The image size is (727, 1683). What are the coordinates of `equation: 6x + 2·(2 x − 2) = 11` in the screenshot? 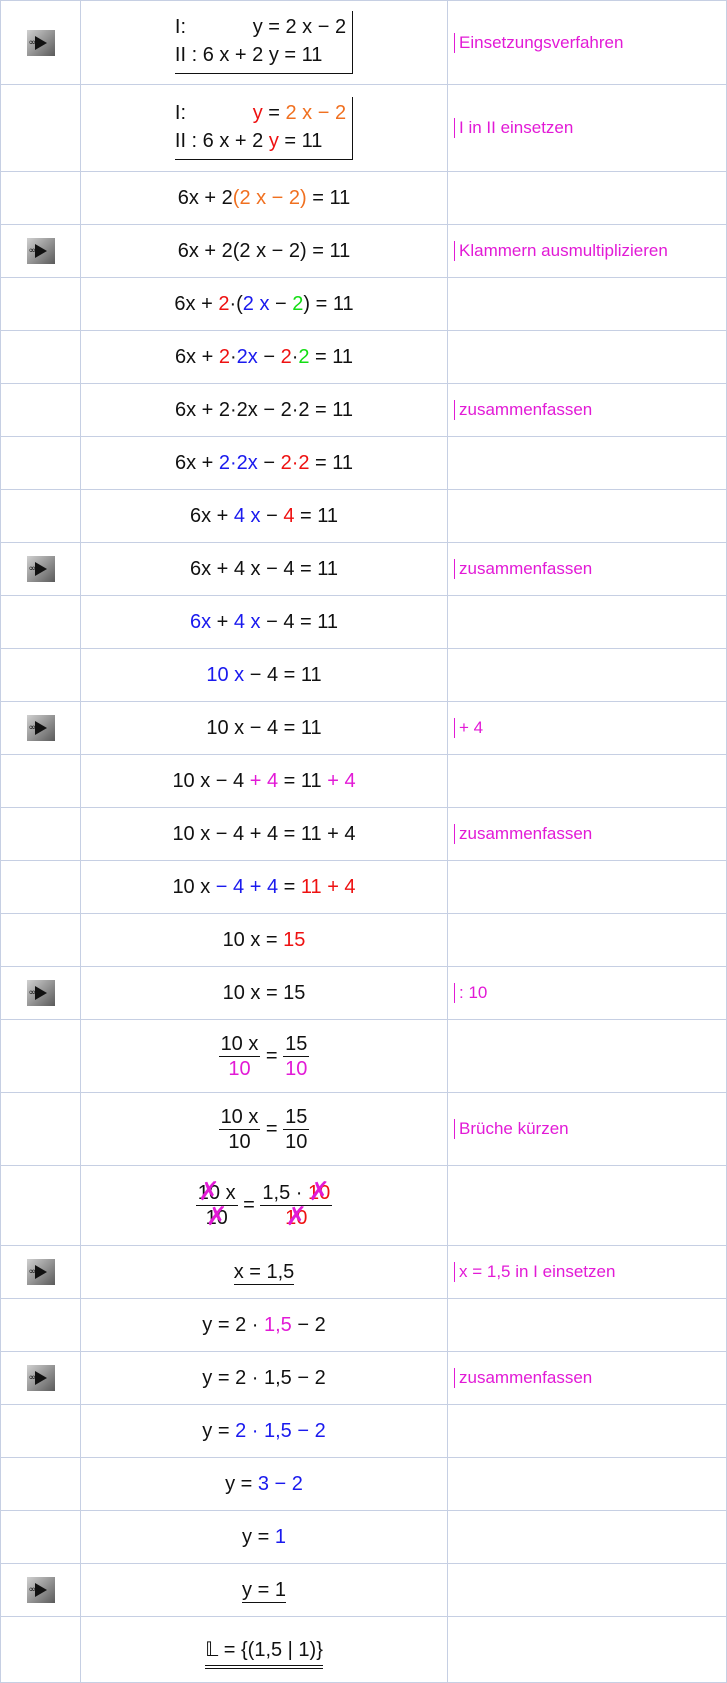 It's located at (264, 304).